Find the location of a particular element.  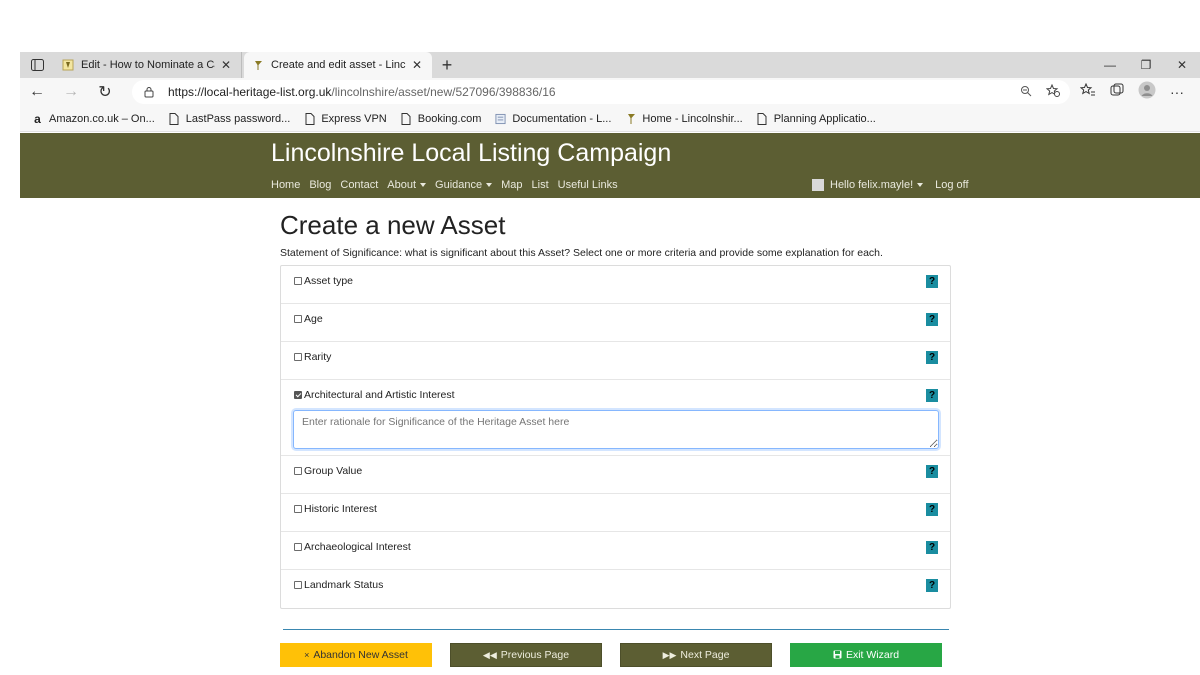

criterion-architectural: Architectural and Artistic Interest ? is located at coordinates (615, 418).